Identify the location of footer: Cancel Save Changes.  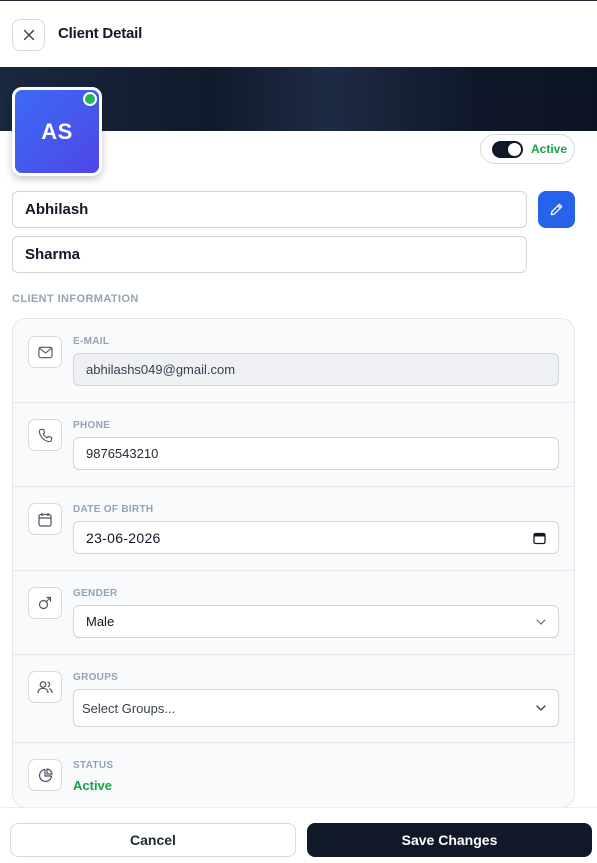
(298, 835).